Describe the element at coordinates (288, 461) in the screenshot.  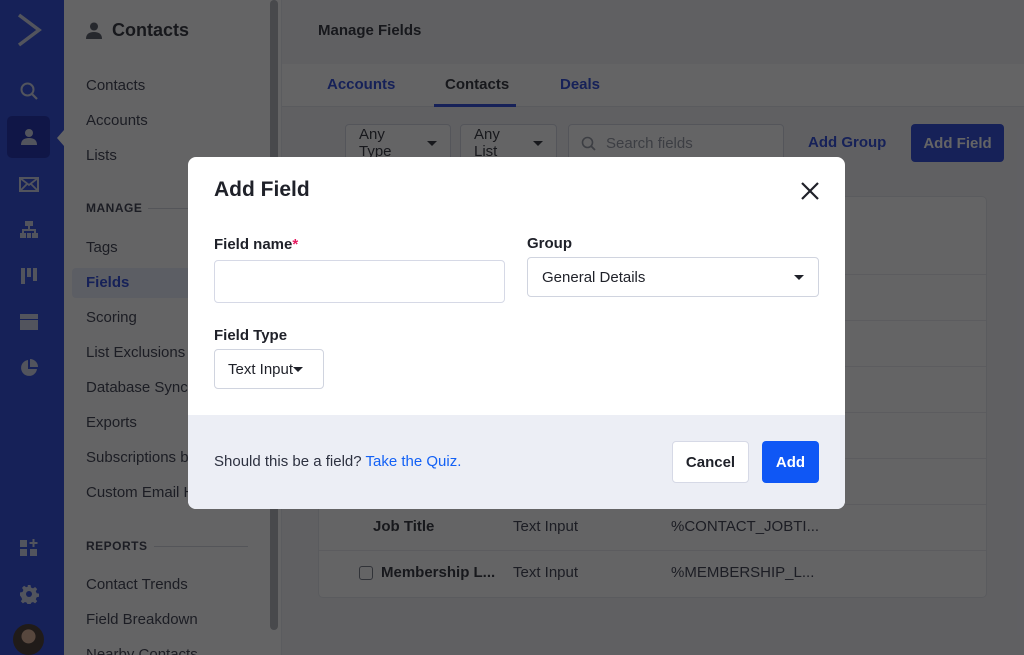
I see `quiz-question: Should this be a field?` at that location.